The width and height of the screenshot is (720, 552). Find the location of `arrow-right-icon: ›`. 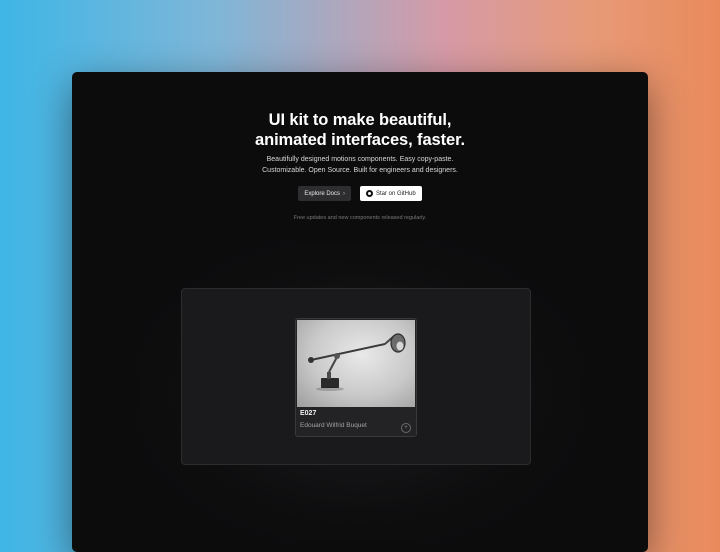

arrow-right-icon: › is located at coordinates (344, 193).